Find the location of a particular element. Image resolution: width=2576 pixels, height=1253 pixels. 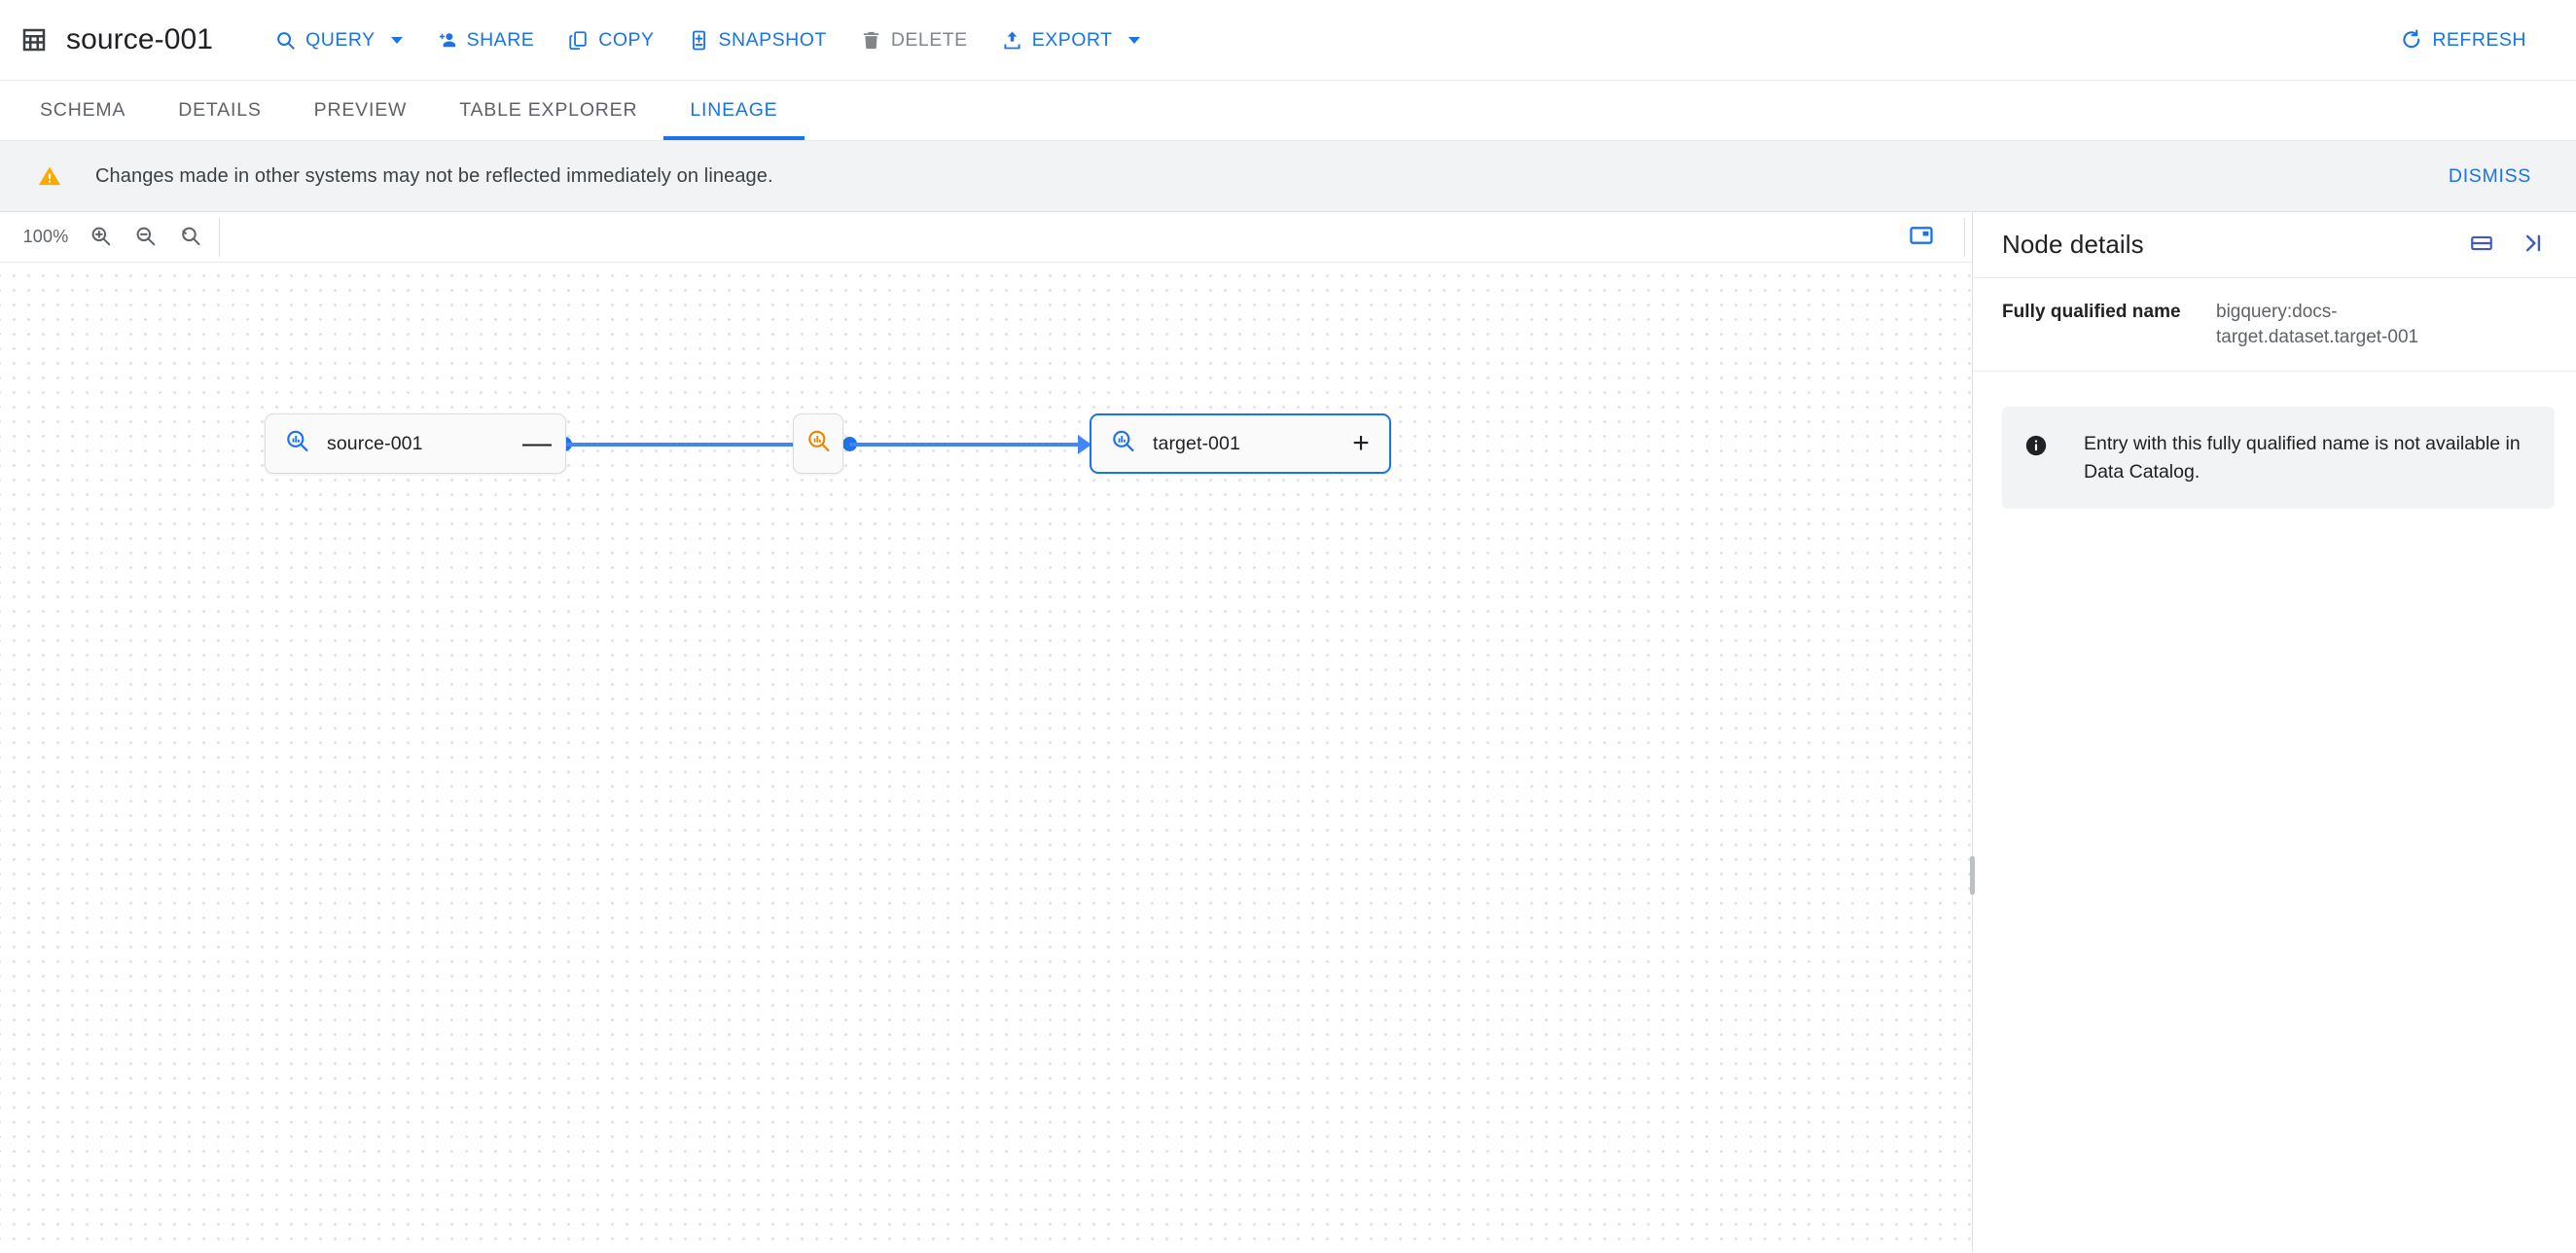

tab-details: DETAILS is located at coordinates (219, 110).